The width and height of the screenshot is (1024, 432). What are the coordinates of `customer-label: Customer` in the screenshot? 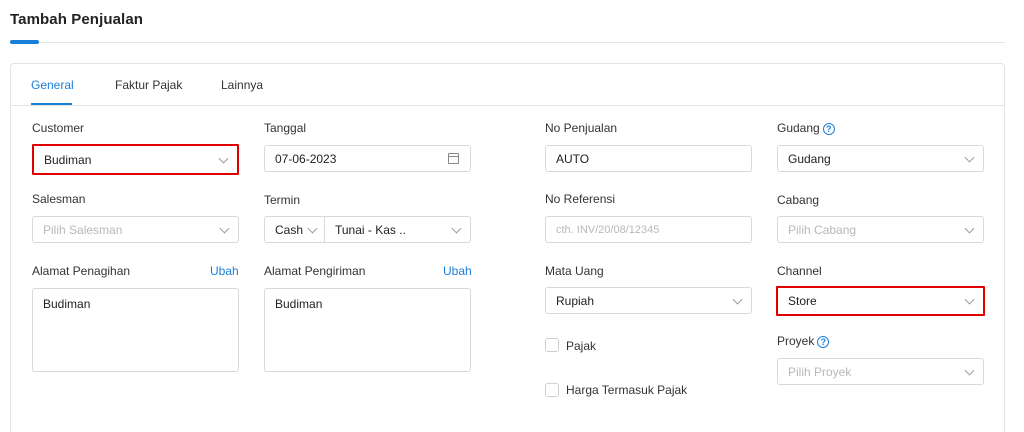 It's located at (58, 128).